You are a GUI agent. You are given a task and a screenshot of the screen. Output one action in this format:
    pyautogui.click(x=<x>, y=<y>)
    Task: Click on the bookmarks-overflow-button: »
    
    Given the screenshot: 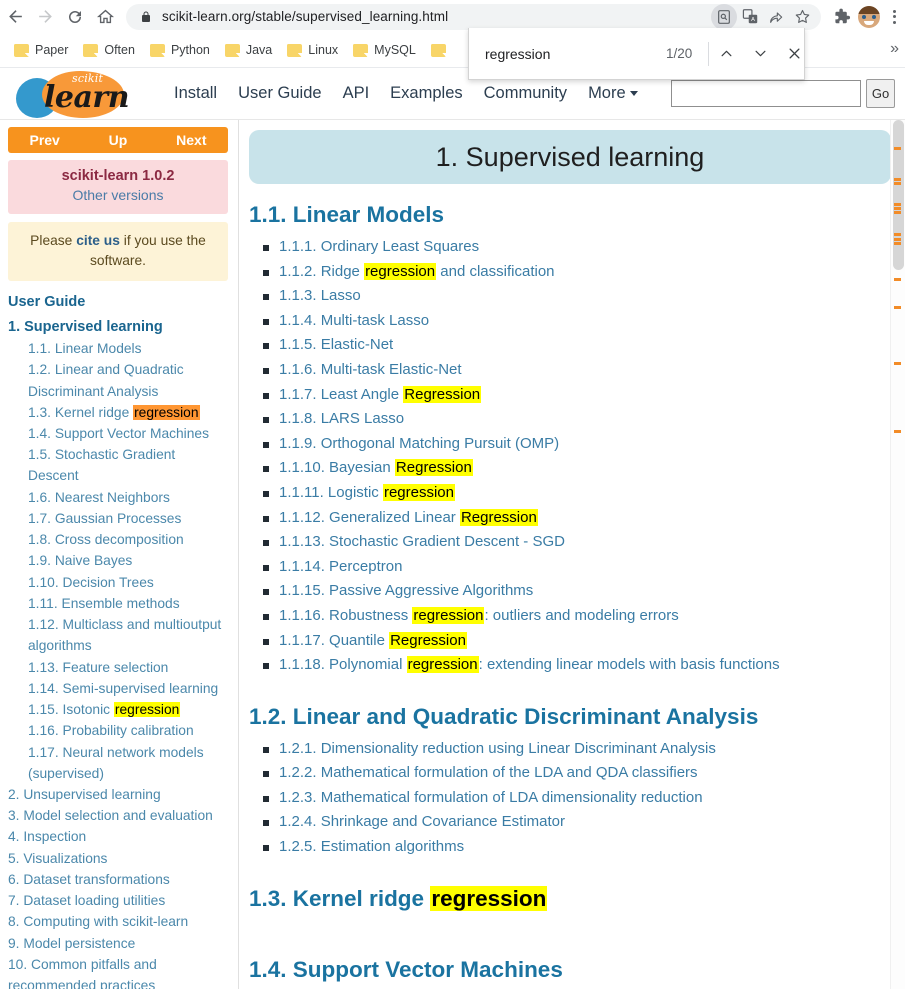 What is the action you would take?
    pyautogui.click(x=894, y=49)
    